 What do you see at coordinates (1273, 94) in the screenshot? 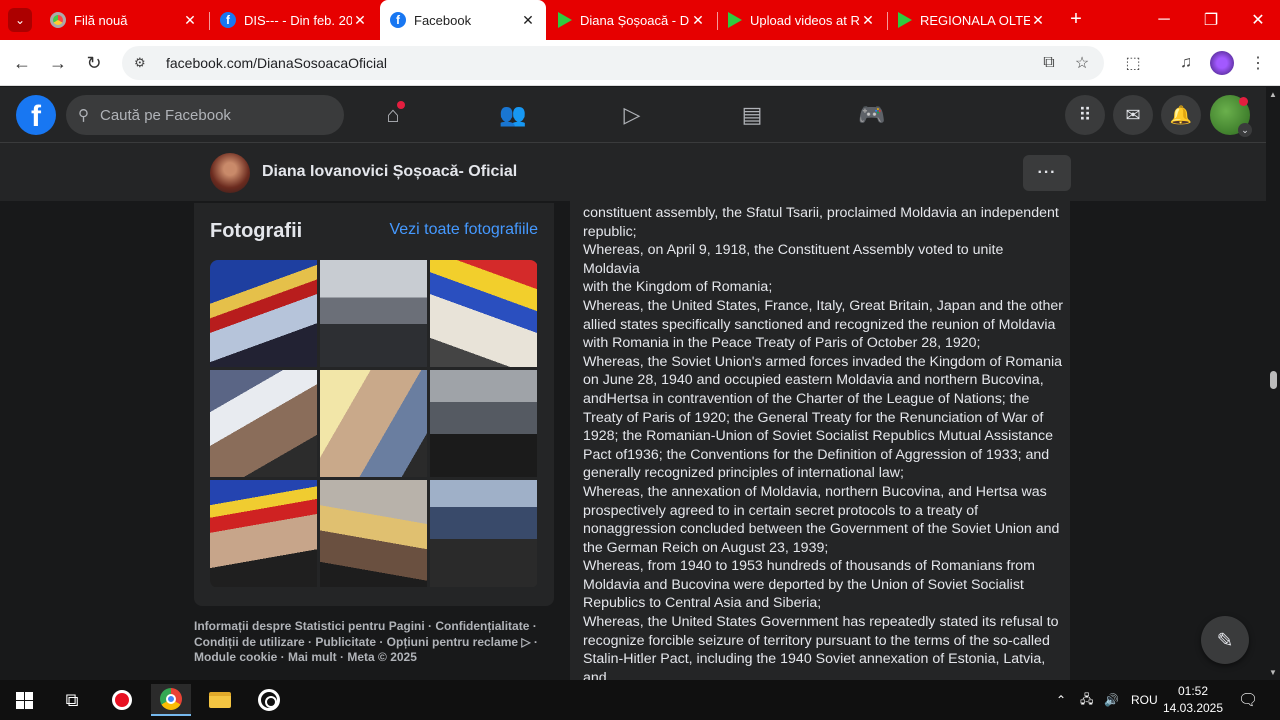
I see `scroll-up-arrow-icon: ▲` at bounding box center [1273, 94].